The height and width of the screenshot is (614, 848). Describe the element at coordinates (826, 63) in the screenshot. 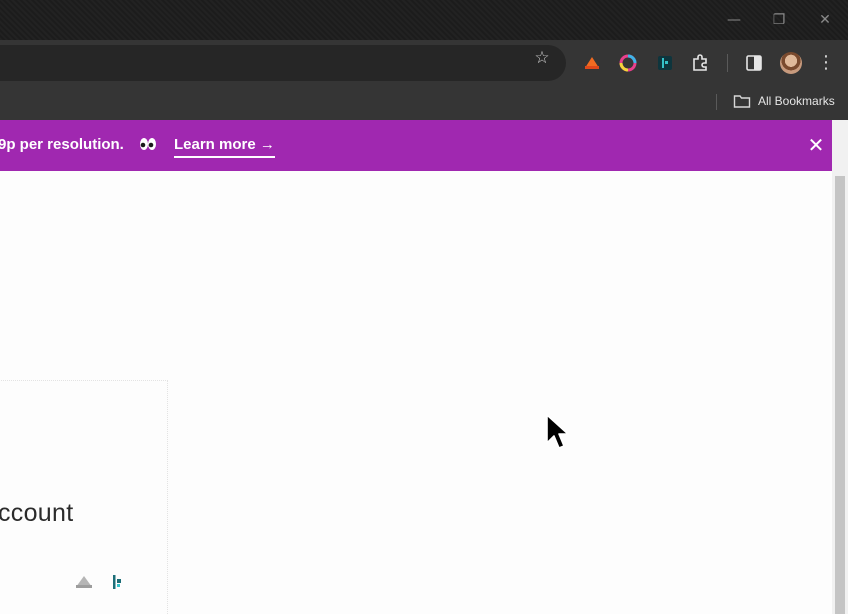

I see `browser-menu-icon: ⋮` at that location.